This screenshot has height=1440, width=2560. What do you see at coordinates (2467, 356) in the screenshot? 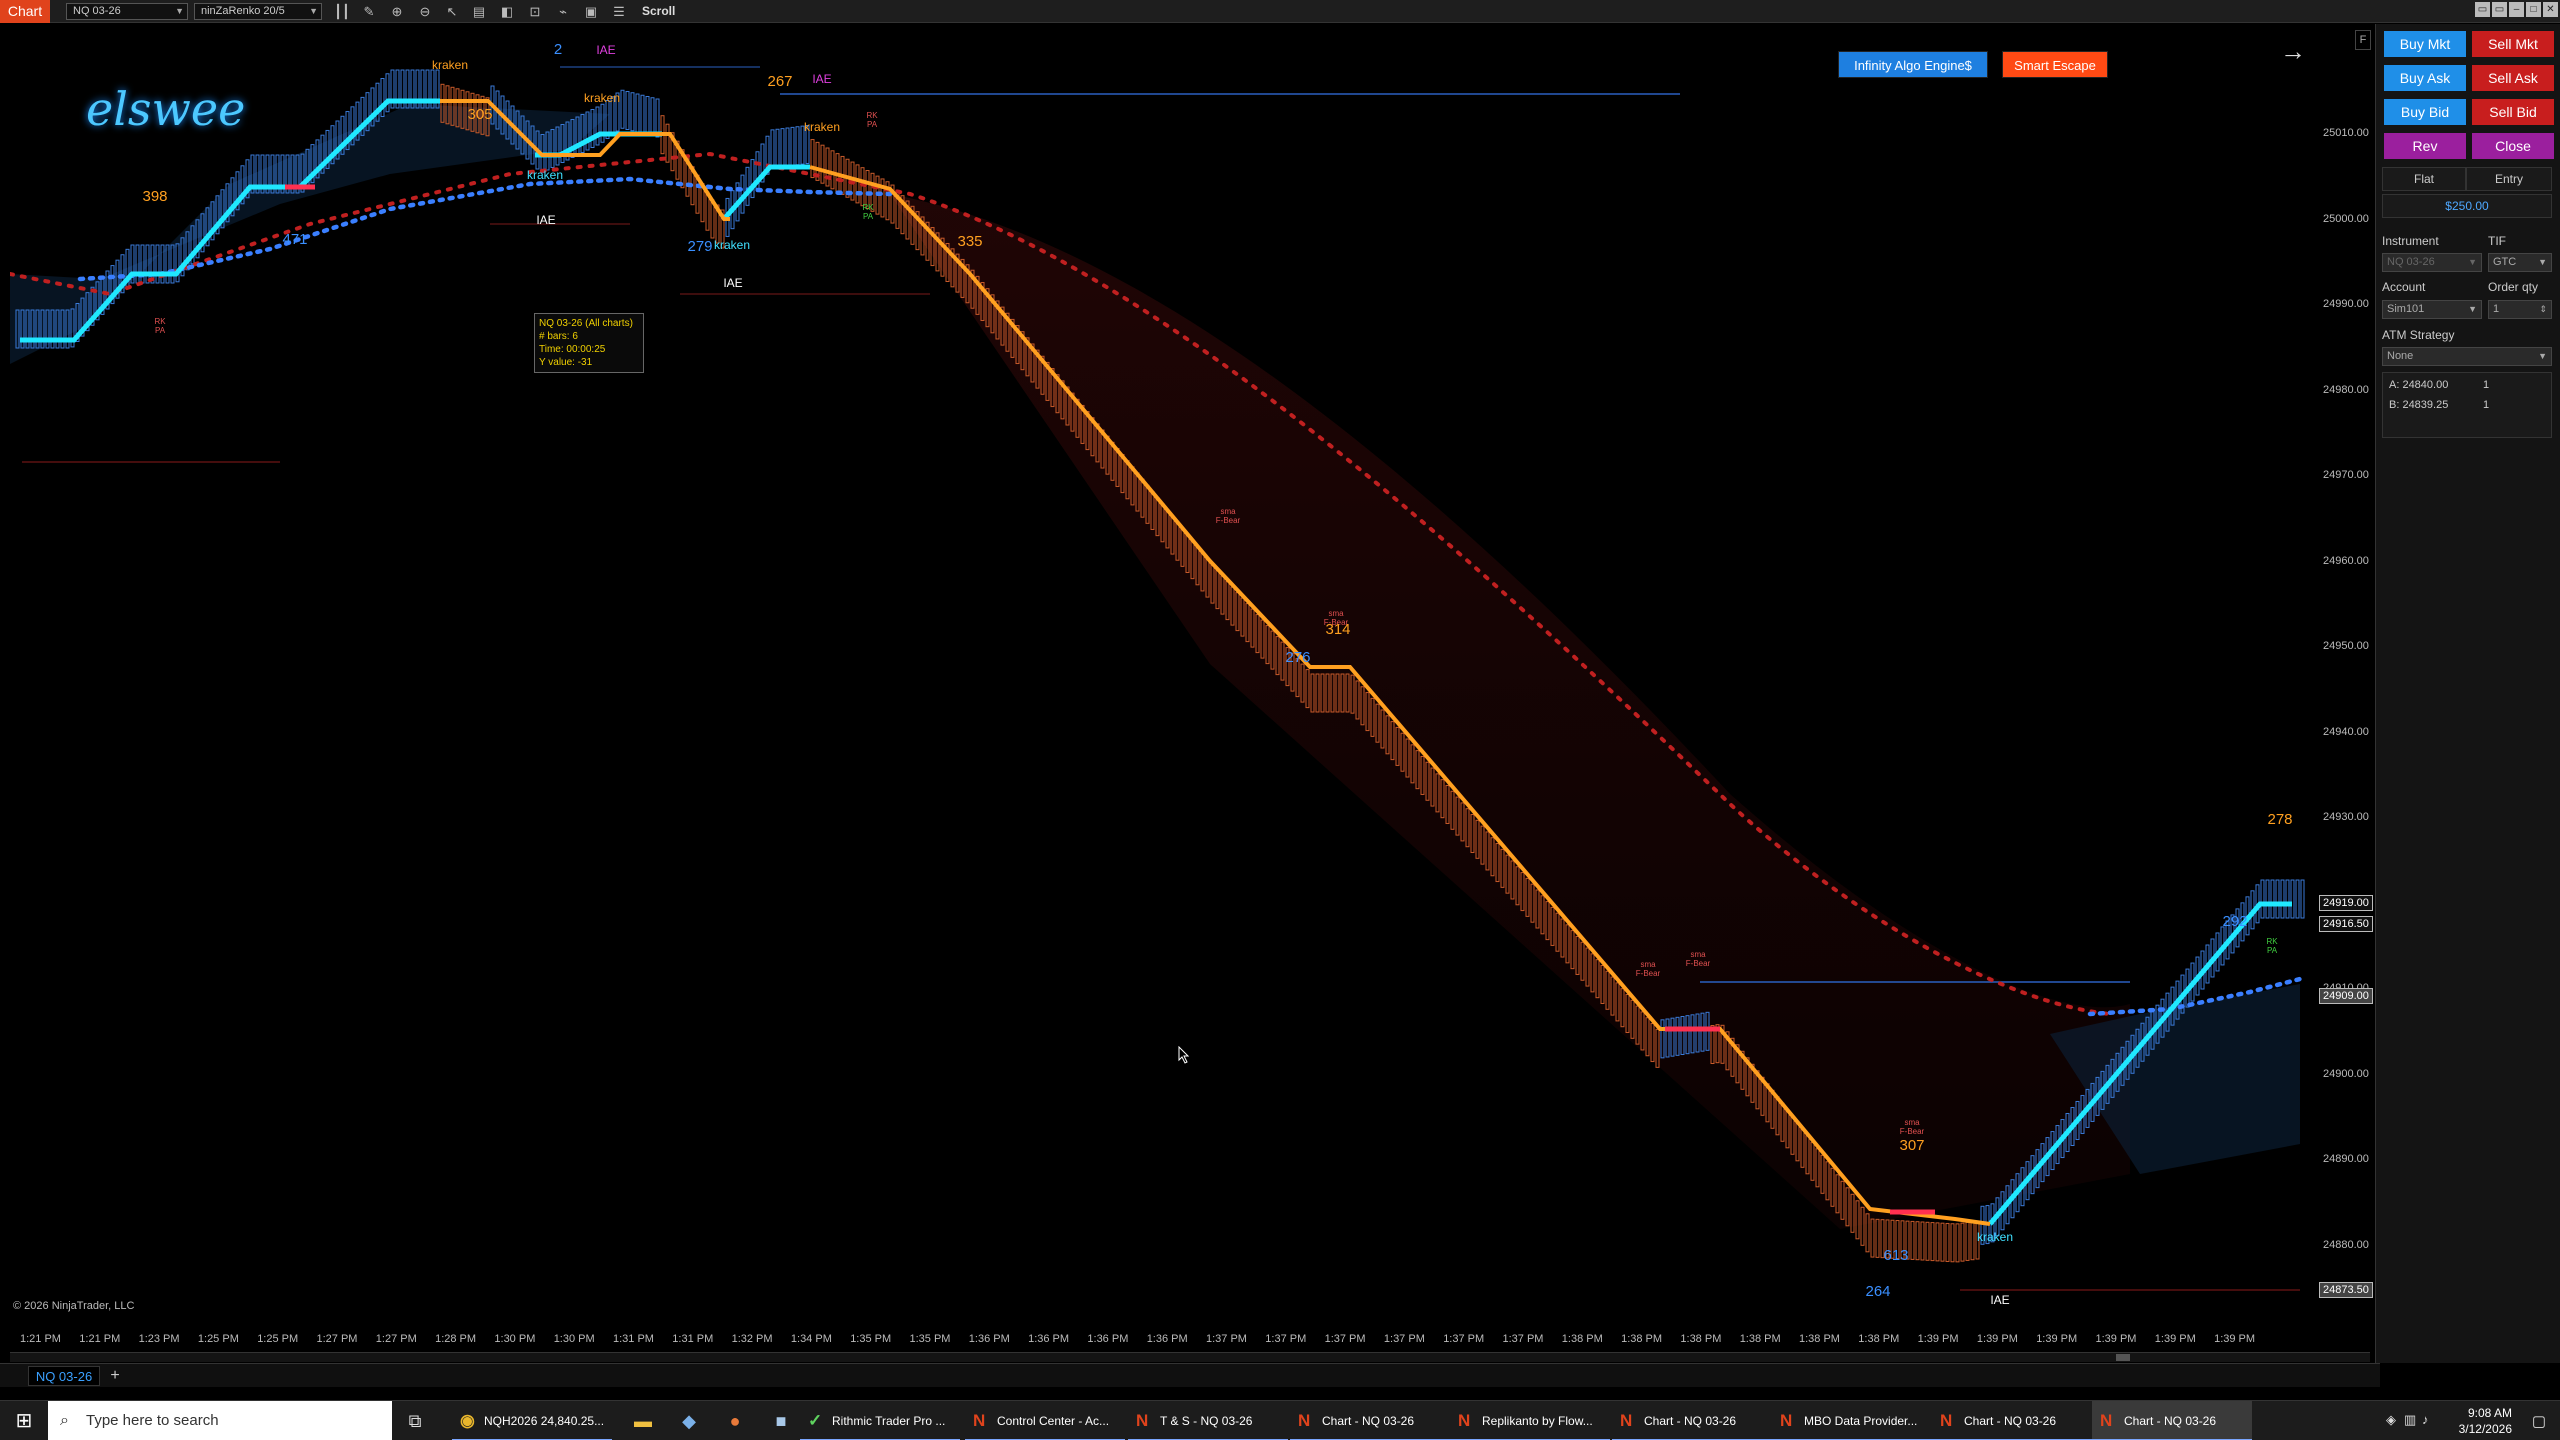
I see `atm-strategy-select: None ▼` at bounding box center [2467, 356].